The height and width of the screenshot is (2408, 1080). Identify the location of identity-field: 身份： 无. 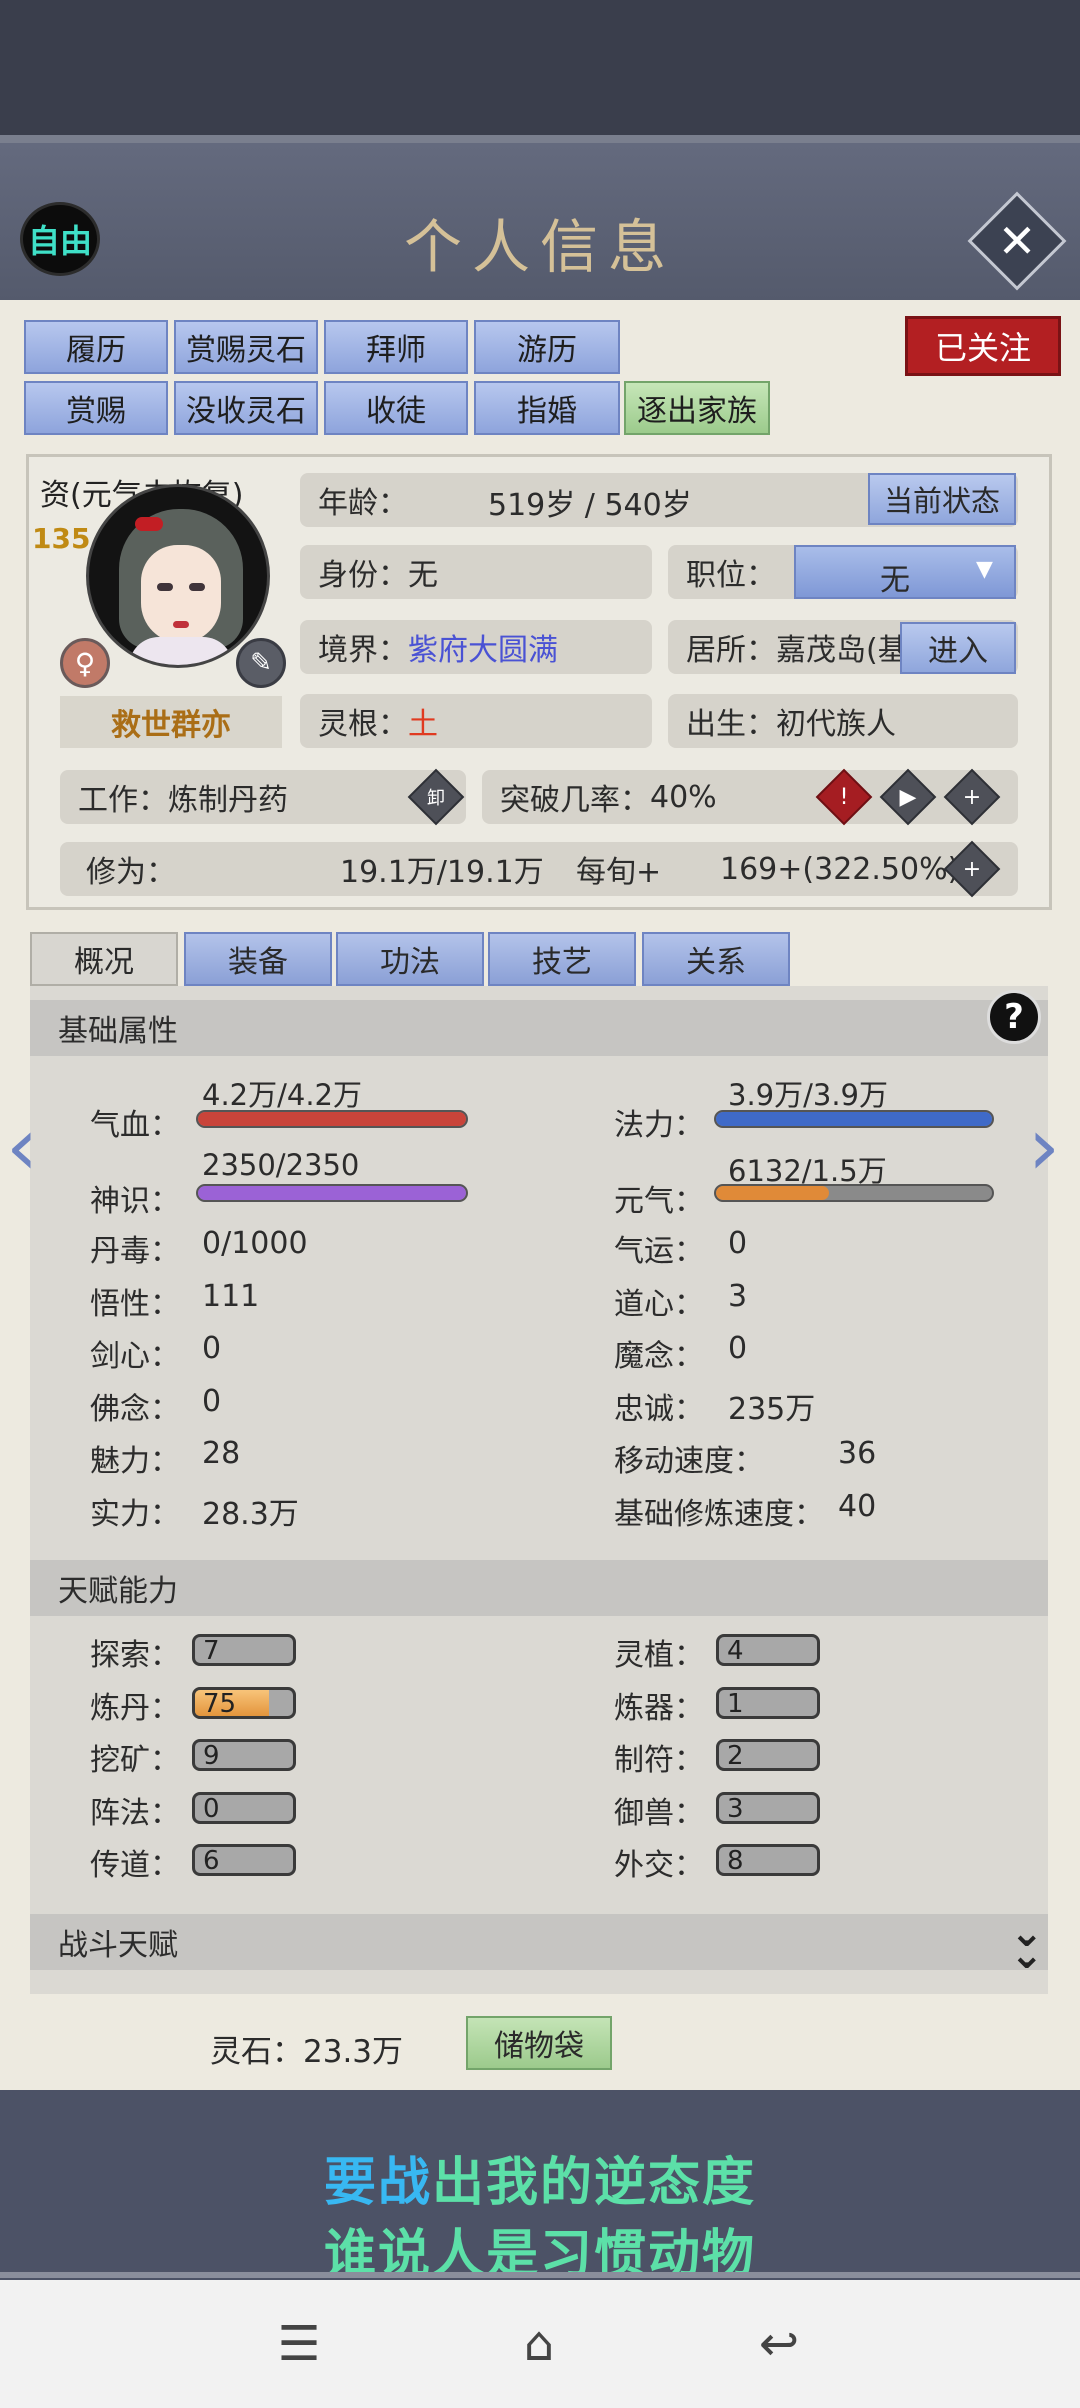
(476, 572).